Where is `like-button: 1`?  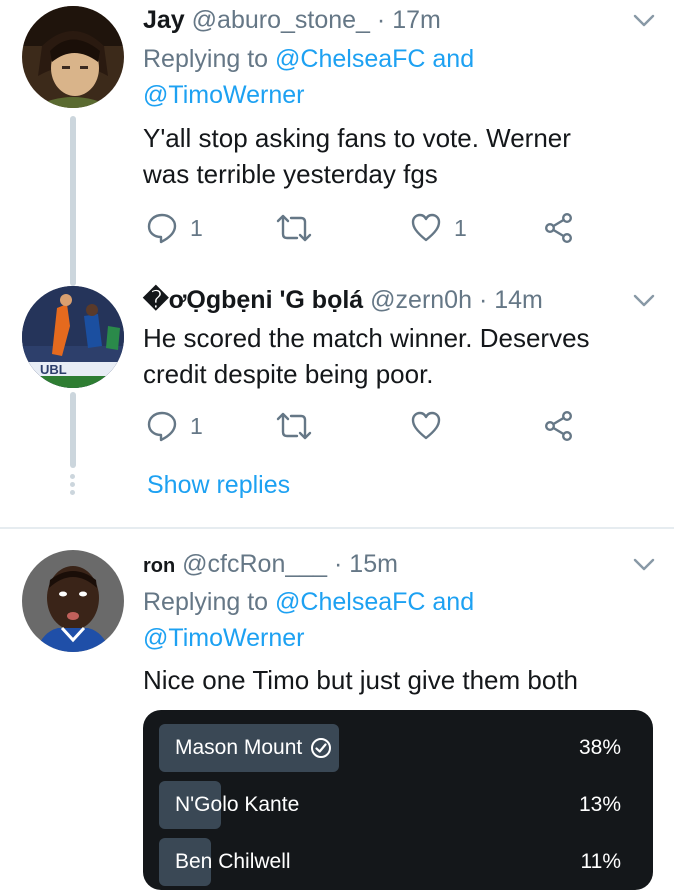
like-button: 1 is located at coordinates (438, 228).